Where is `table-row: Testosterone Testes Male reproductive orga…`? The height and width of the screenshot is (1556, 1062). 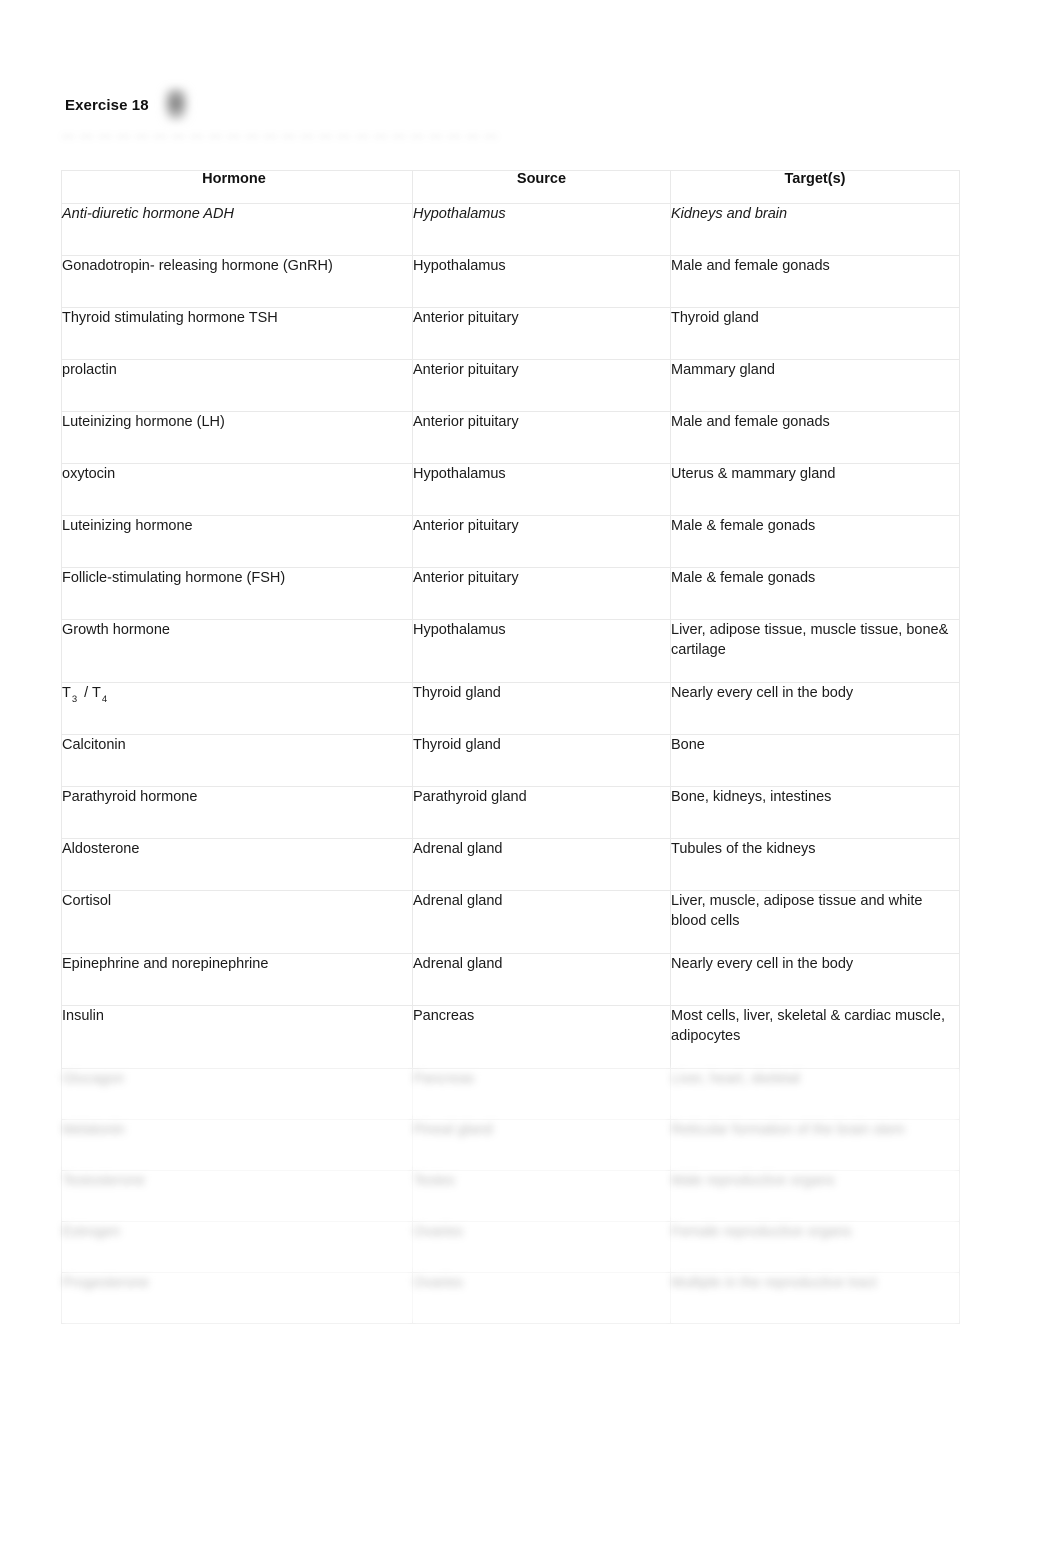 table-row: Testosterone Testes Male reproductive orga… is located at coordinates (510, 1196).